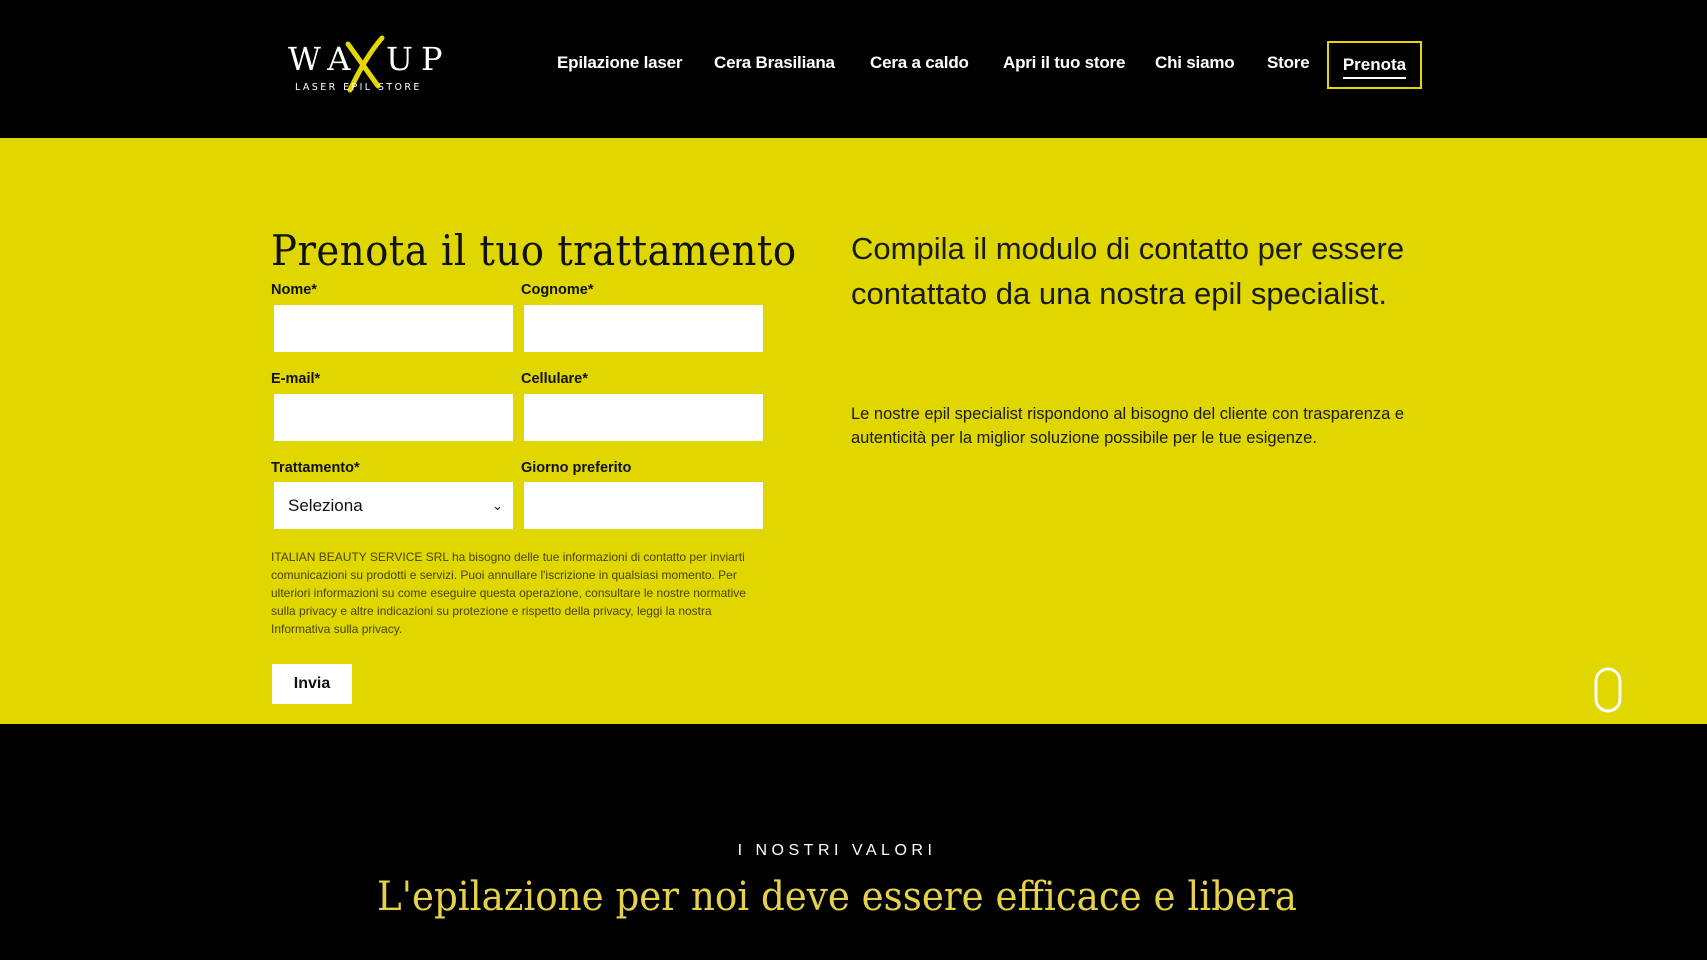  Describe the element at coordinates (619, 63) in the screenshot. I see `nav-epilazione-laser: Epilazione laser` at that location.